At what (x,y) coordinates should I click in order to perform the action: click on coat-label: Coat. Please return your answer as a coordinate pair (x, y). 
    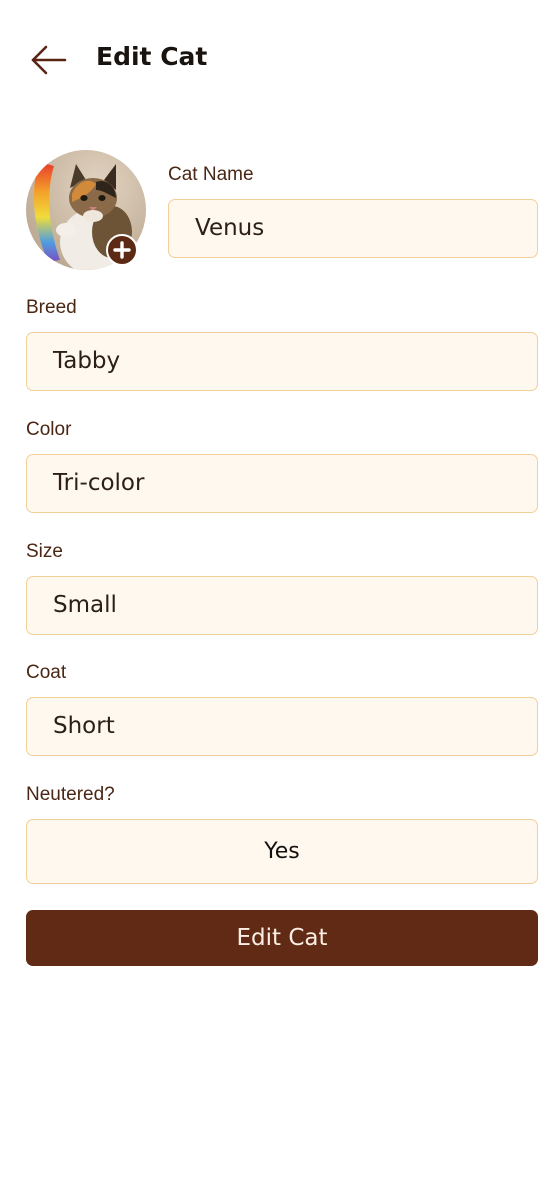
    Looking at the image, I should click on (46, 672).